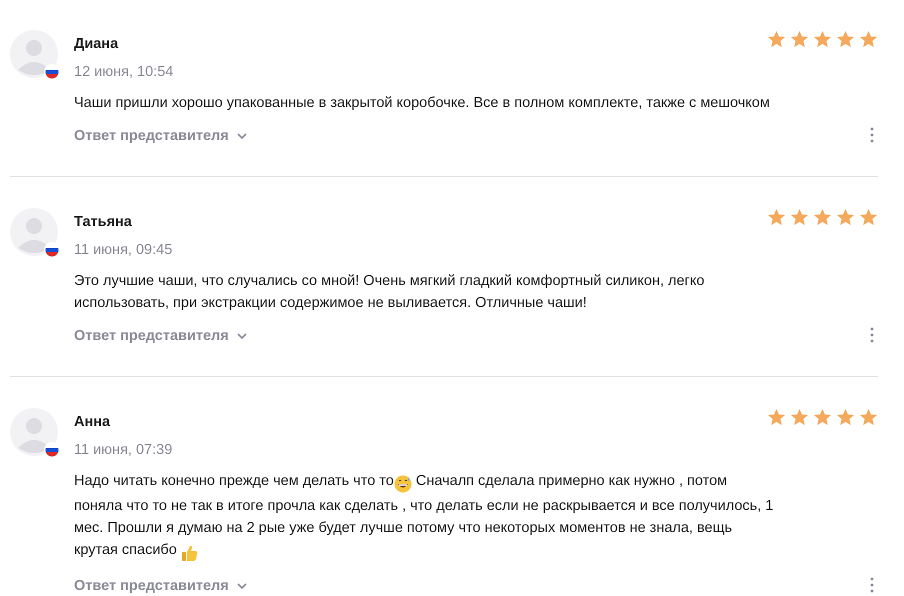  I want to click on review-text: Это лучшие чаши, что случались со мной! Очень мягкий гладкий комфортный силикон, легко использовать, при экстракции содержимое не выливается. Отличные чаши!, so click(390, 292).